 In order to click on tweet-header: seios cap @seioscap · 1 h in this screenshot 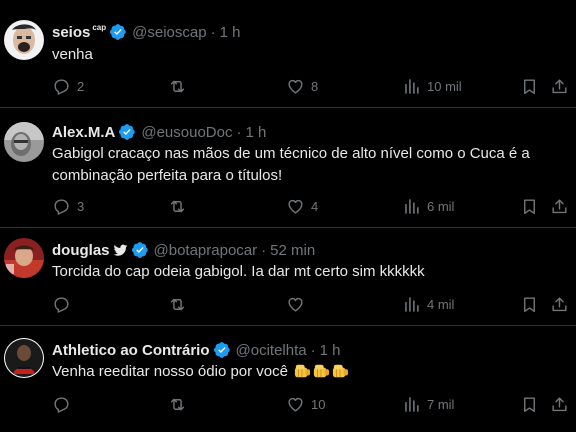, I will do `click(146, 32)`.